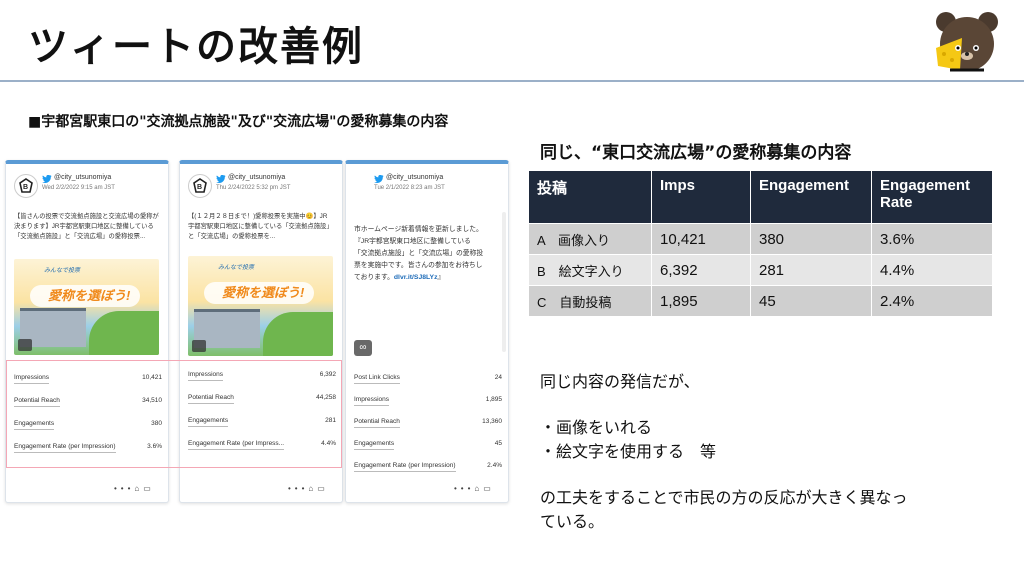 This screenshot has width=1024, height=576. What do you see at coordinates (428, 448) in the screenshot?
I see `stat-row: Engagements 45` at bounding box center [428, 448].